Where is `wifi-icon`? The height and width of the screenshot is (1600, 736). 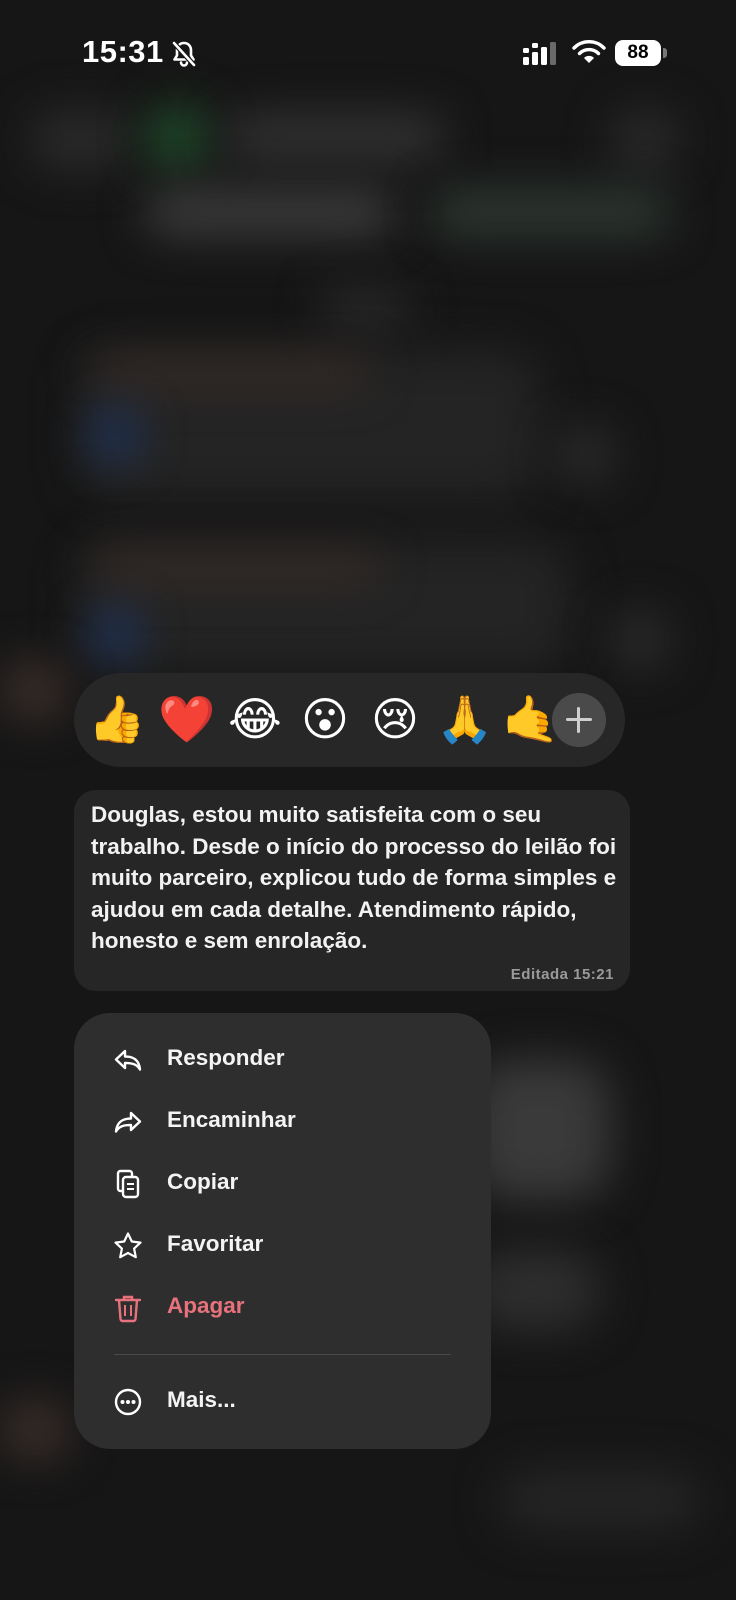
wifi-icon is located at coordinates (589, 51).